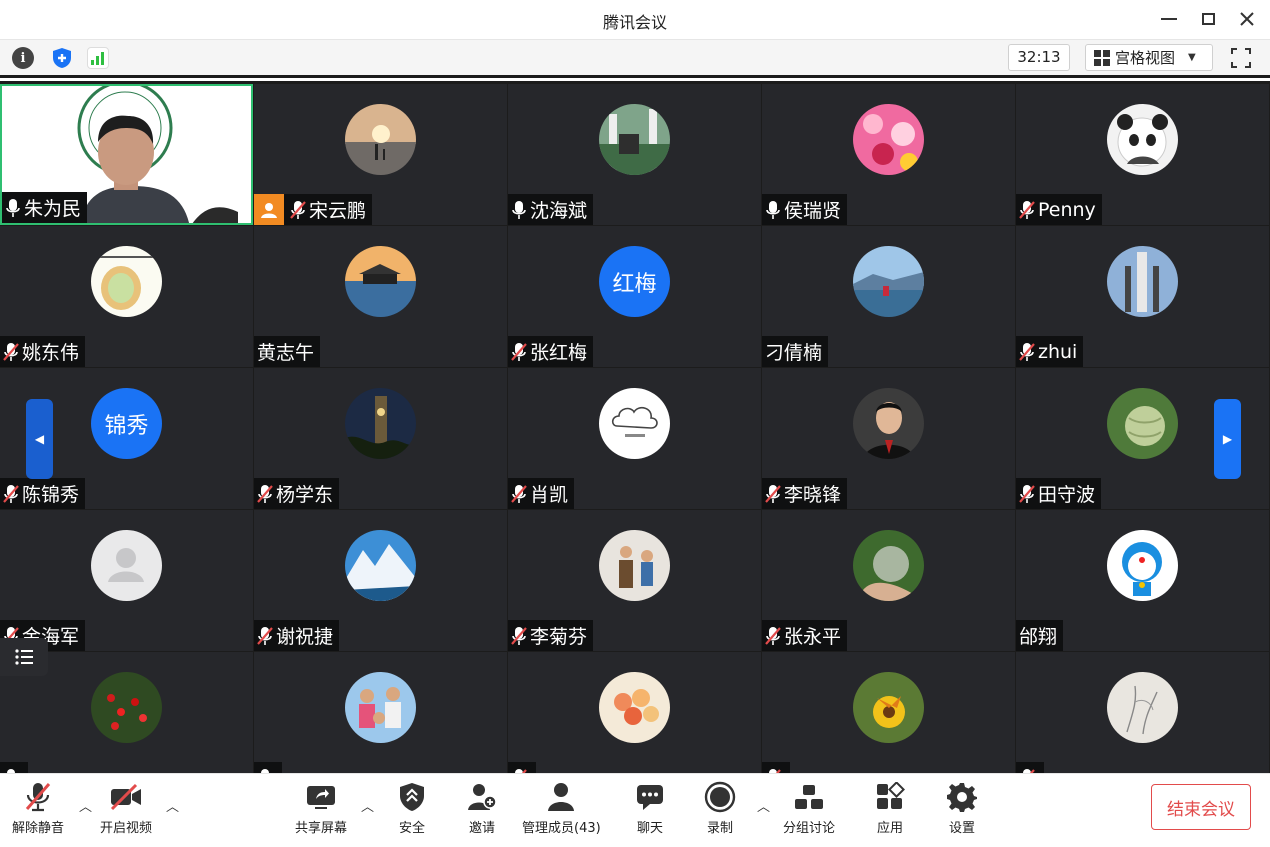 The image size is (1270, 847). I want to click on participant-tile: 姚东伟, so click(126, 296).